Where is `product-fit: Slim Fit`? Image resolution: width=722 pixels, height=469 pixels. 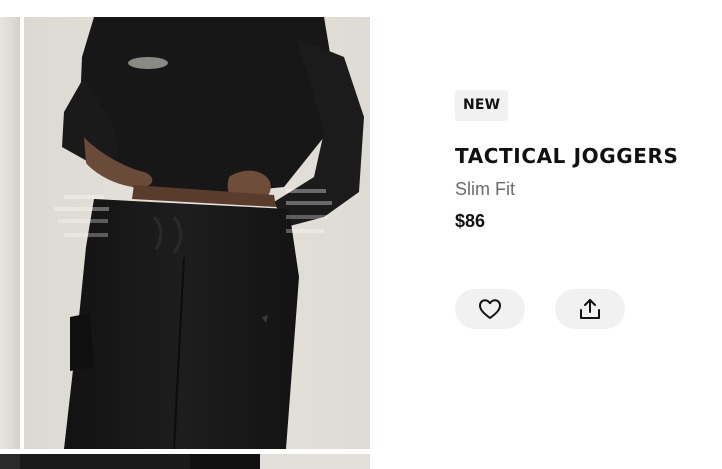 product-fit: Slim Fit is located at coordinates (485, 189).